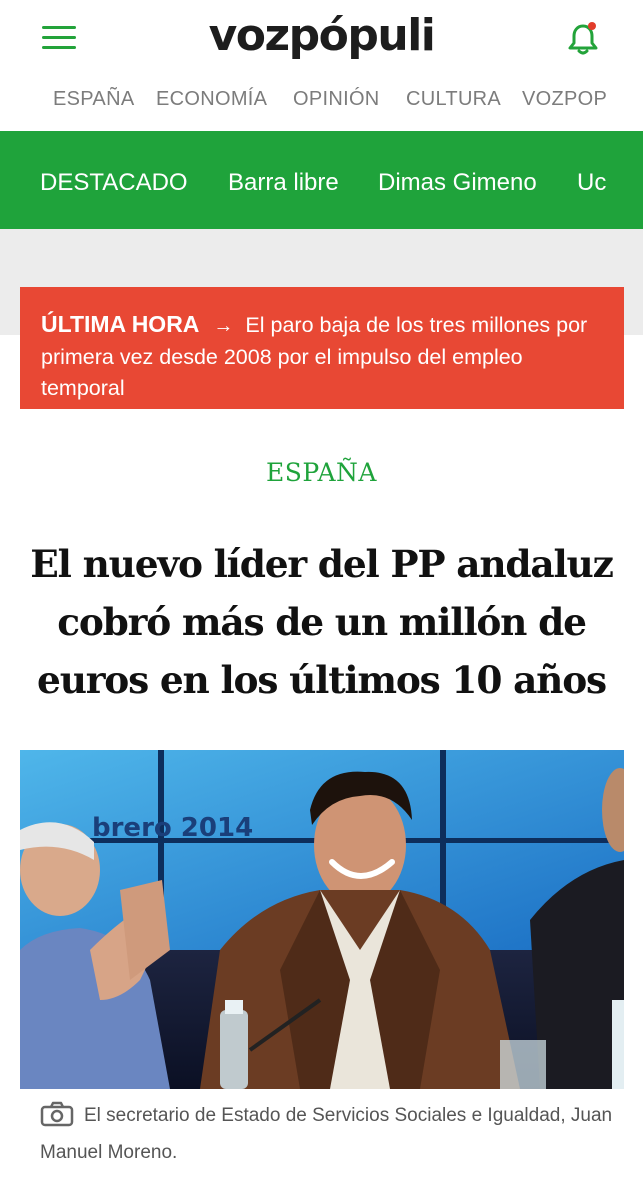 Image resolution: width=643 pixels, height=1200 pixels. What do you see at coordinates (57, 1119) in the screenshot?
I see `camera-icon` at bounding box center [57, 1119].